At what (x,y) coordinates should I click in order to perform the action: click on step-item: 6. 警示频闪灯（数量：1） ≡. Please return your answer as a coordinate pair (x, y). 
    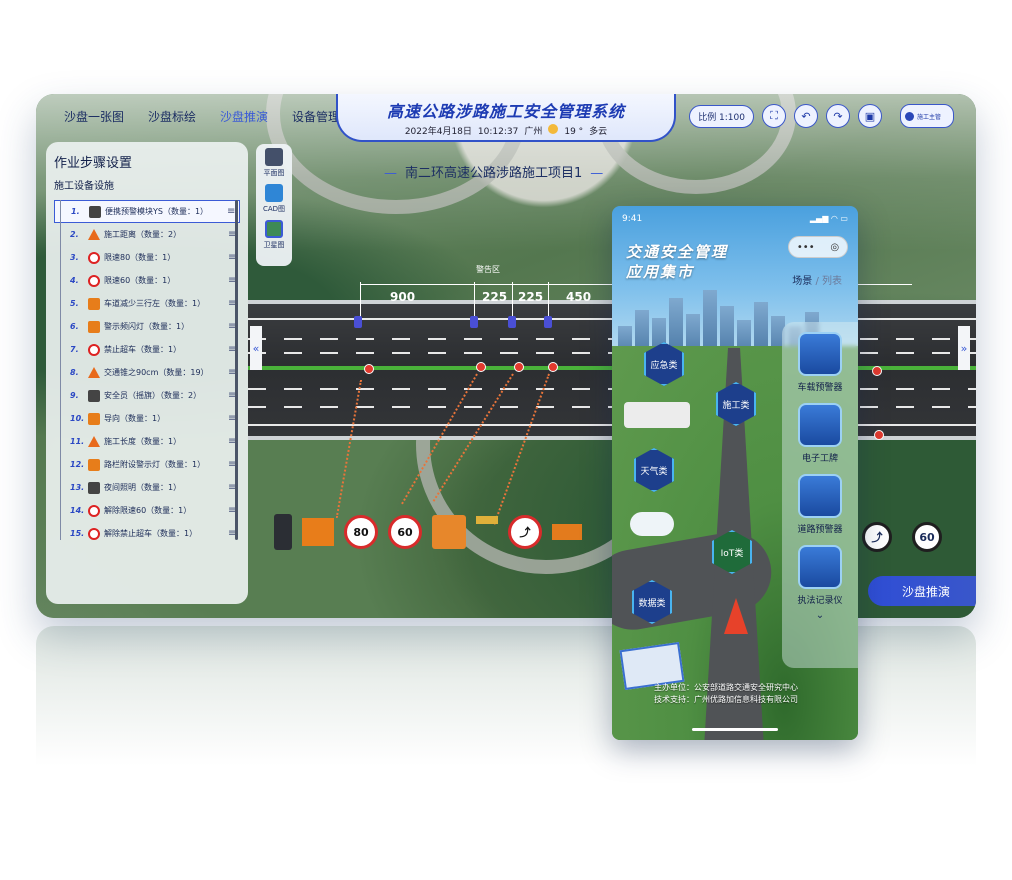
    Looking at the image, I should click on (147, 326).